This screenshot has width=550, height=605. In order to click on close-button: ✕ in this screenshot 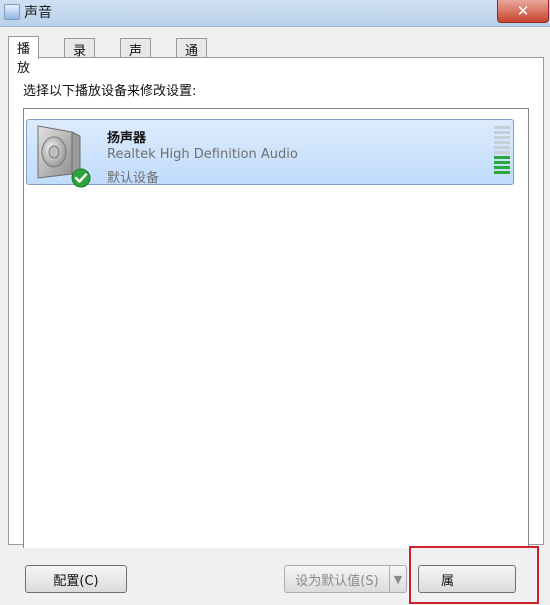, I will do `click(523, 11)`.